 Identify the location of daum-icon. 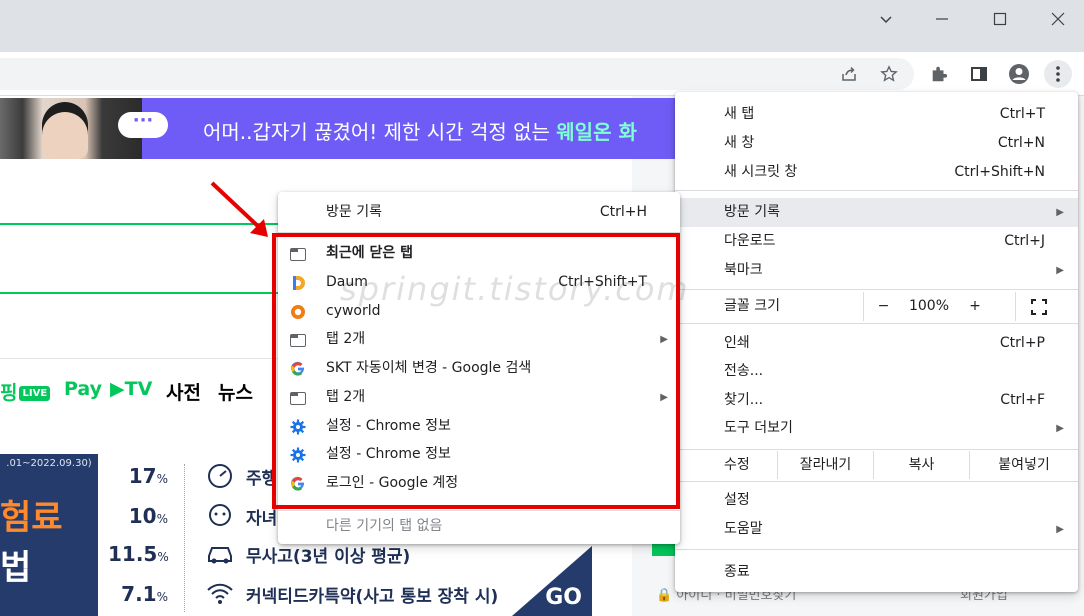
(298, 283).